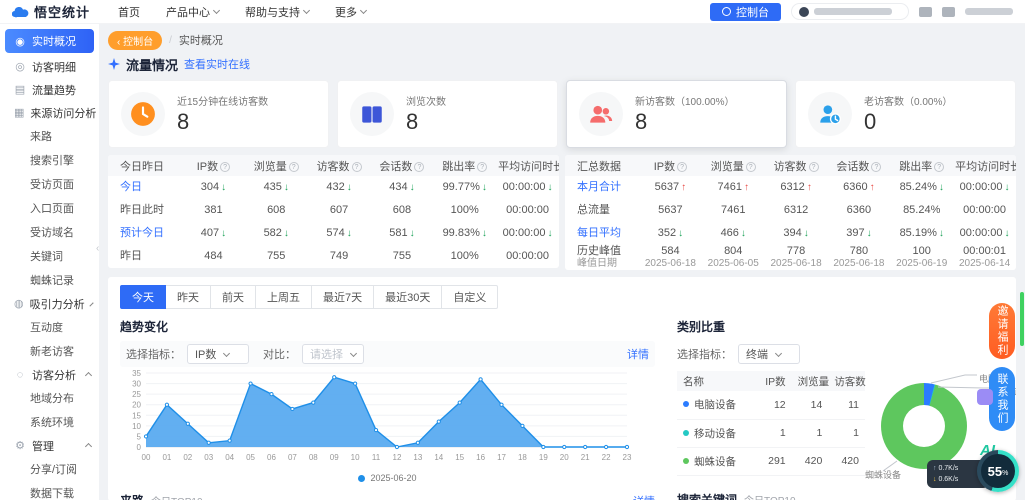 This screenshot has width=1025, height=500. I want to click on invite-benefits-button: 邀请福利, so click(1002, 331).